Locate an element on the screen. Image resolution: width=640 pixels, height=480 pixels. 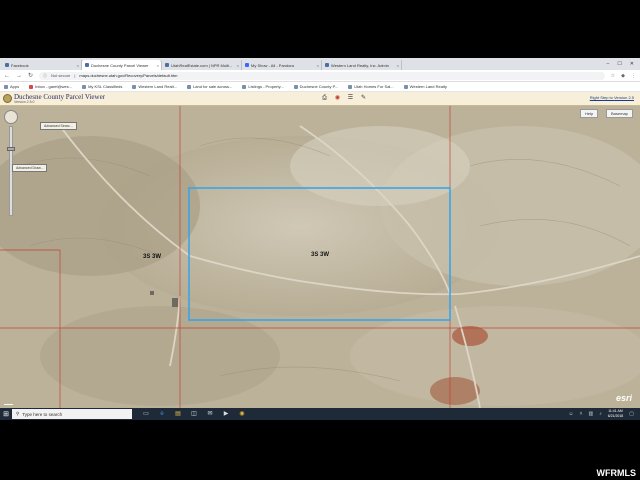
esri-logo: esri is located at coordinates (623, 398).